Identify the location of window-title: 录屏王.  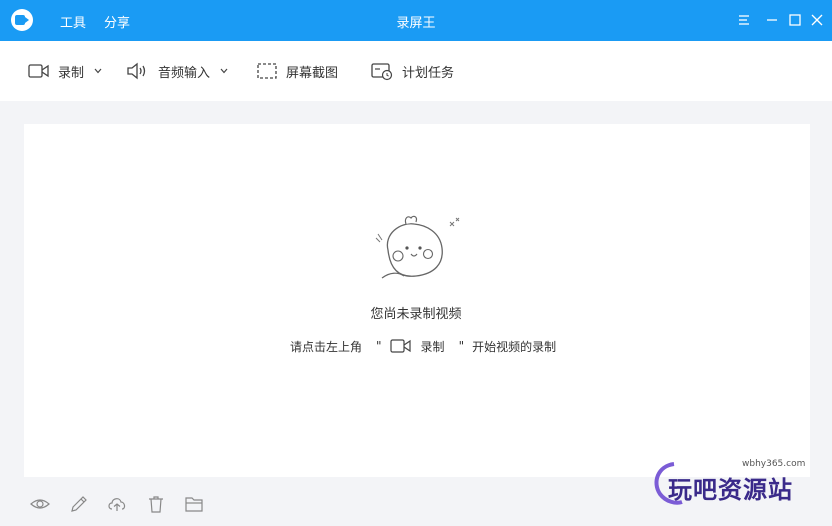
(416, 23).